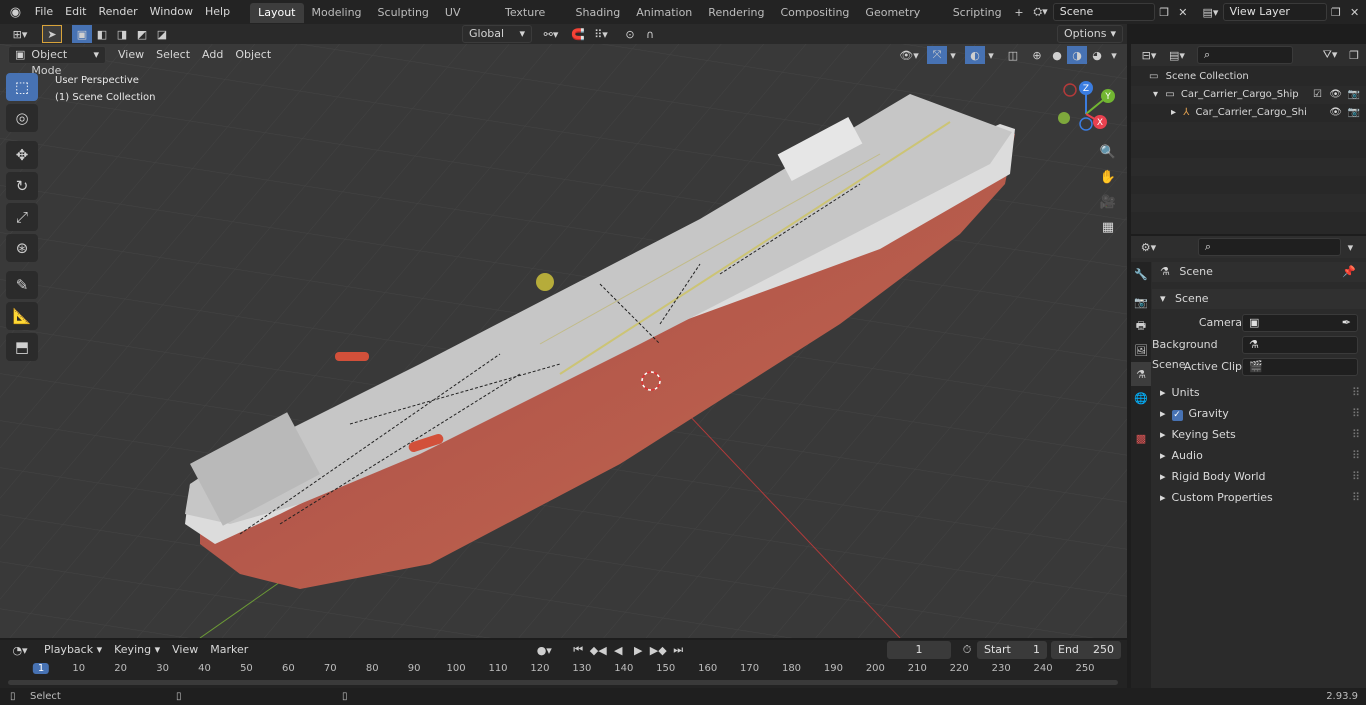 The width and height of the screenshot is (1366, 705). Describe the element at coordinates (57, 61) in the screenshot. I see `mode-dropdown: ▣ Object Mode ▾` at that location.